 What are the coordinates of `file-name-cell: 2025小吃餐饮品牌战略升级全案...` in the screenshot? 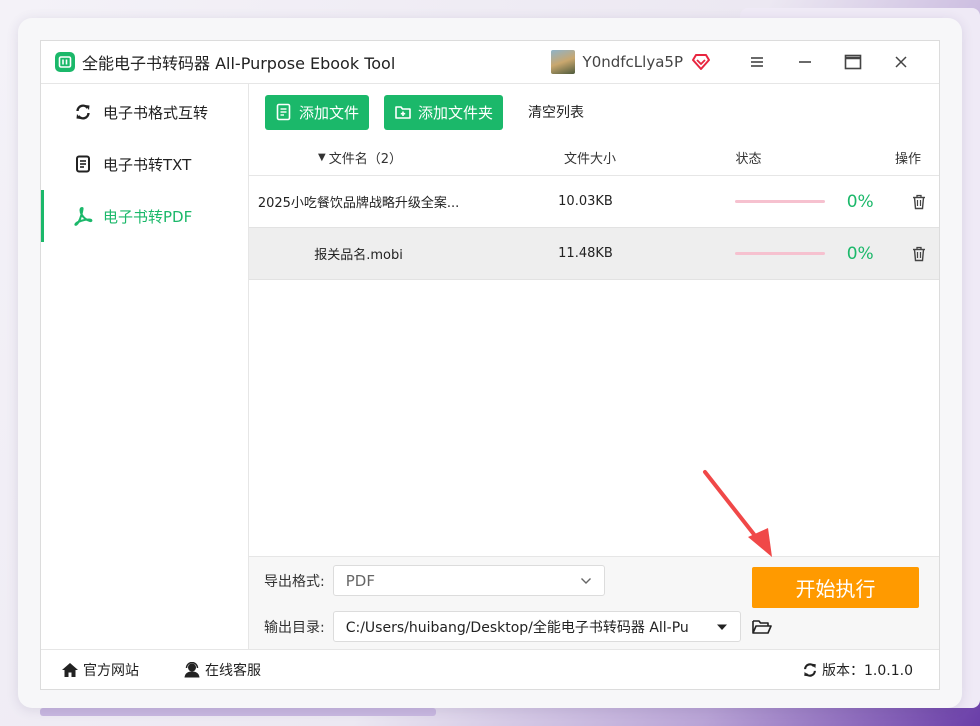 It's located at (358, 203).